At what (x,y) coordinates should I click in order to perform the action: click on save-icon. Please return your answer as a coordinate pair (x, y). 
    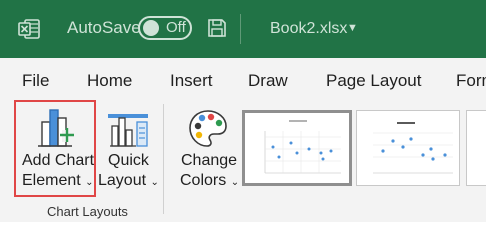
    Looking at the image, I should click on (217, 28).